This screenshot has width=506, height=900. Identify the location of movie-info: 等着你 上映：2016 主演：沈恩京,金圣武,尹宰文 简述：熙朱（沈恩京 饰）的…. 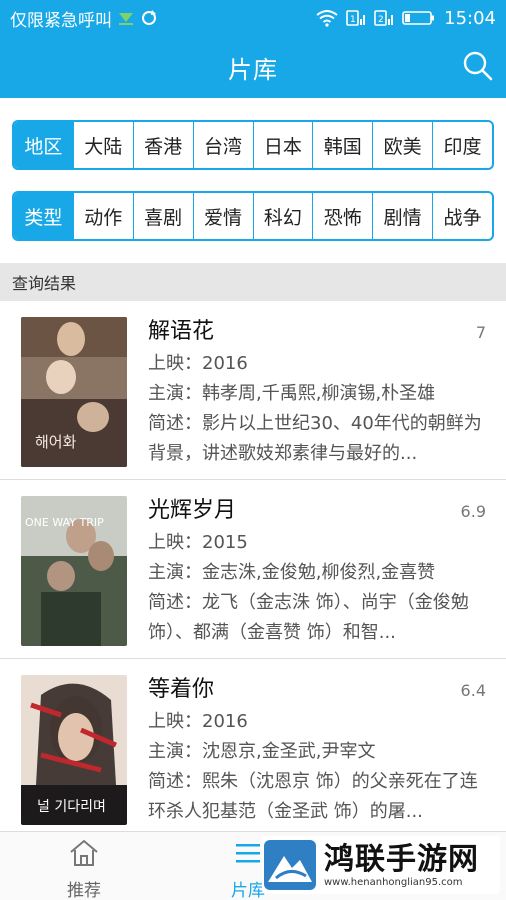
(318, 750).